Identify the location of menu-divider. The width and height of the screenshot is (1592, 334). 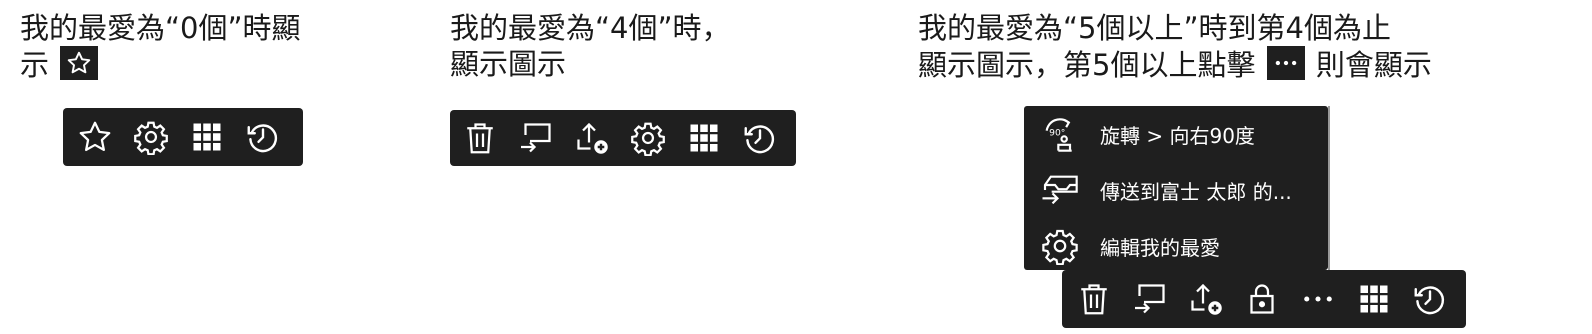
(1329, 188).